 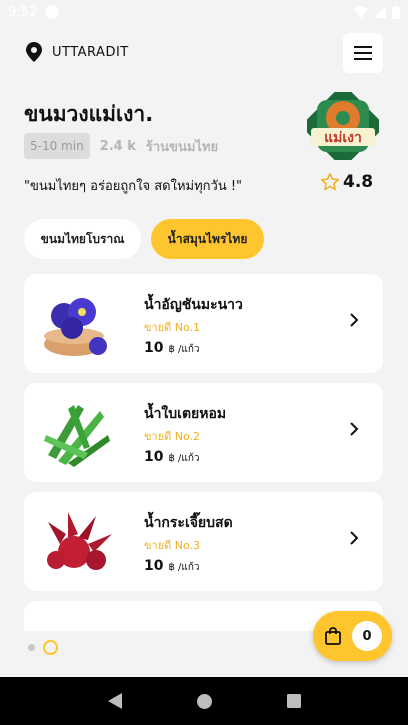 What do you see at coordinates (203, 432) in the screenshot?
I see `product-card: น้ำใบเตยหอม ขายดี No.2 10 ฿ /แก้ว` at bounding box center [203, 432].